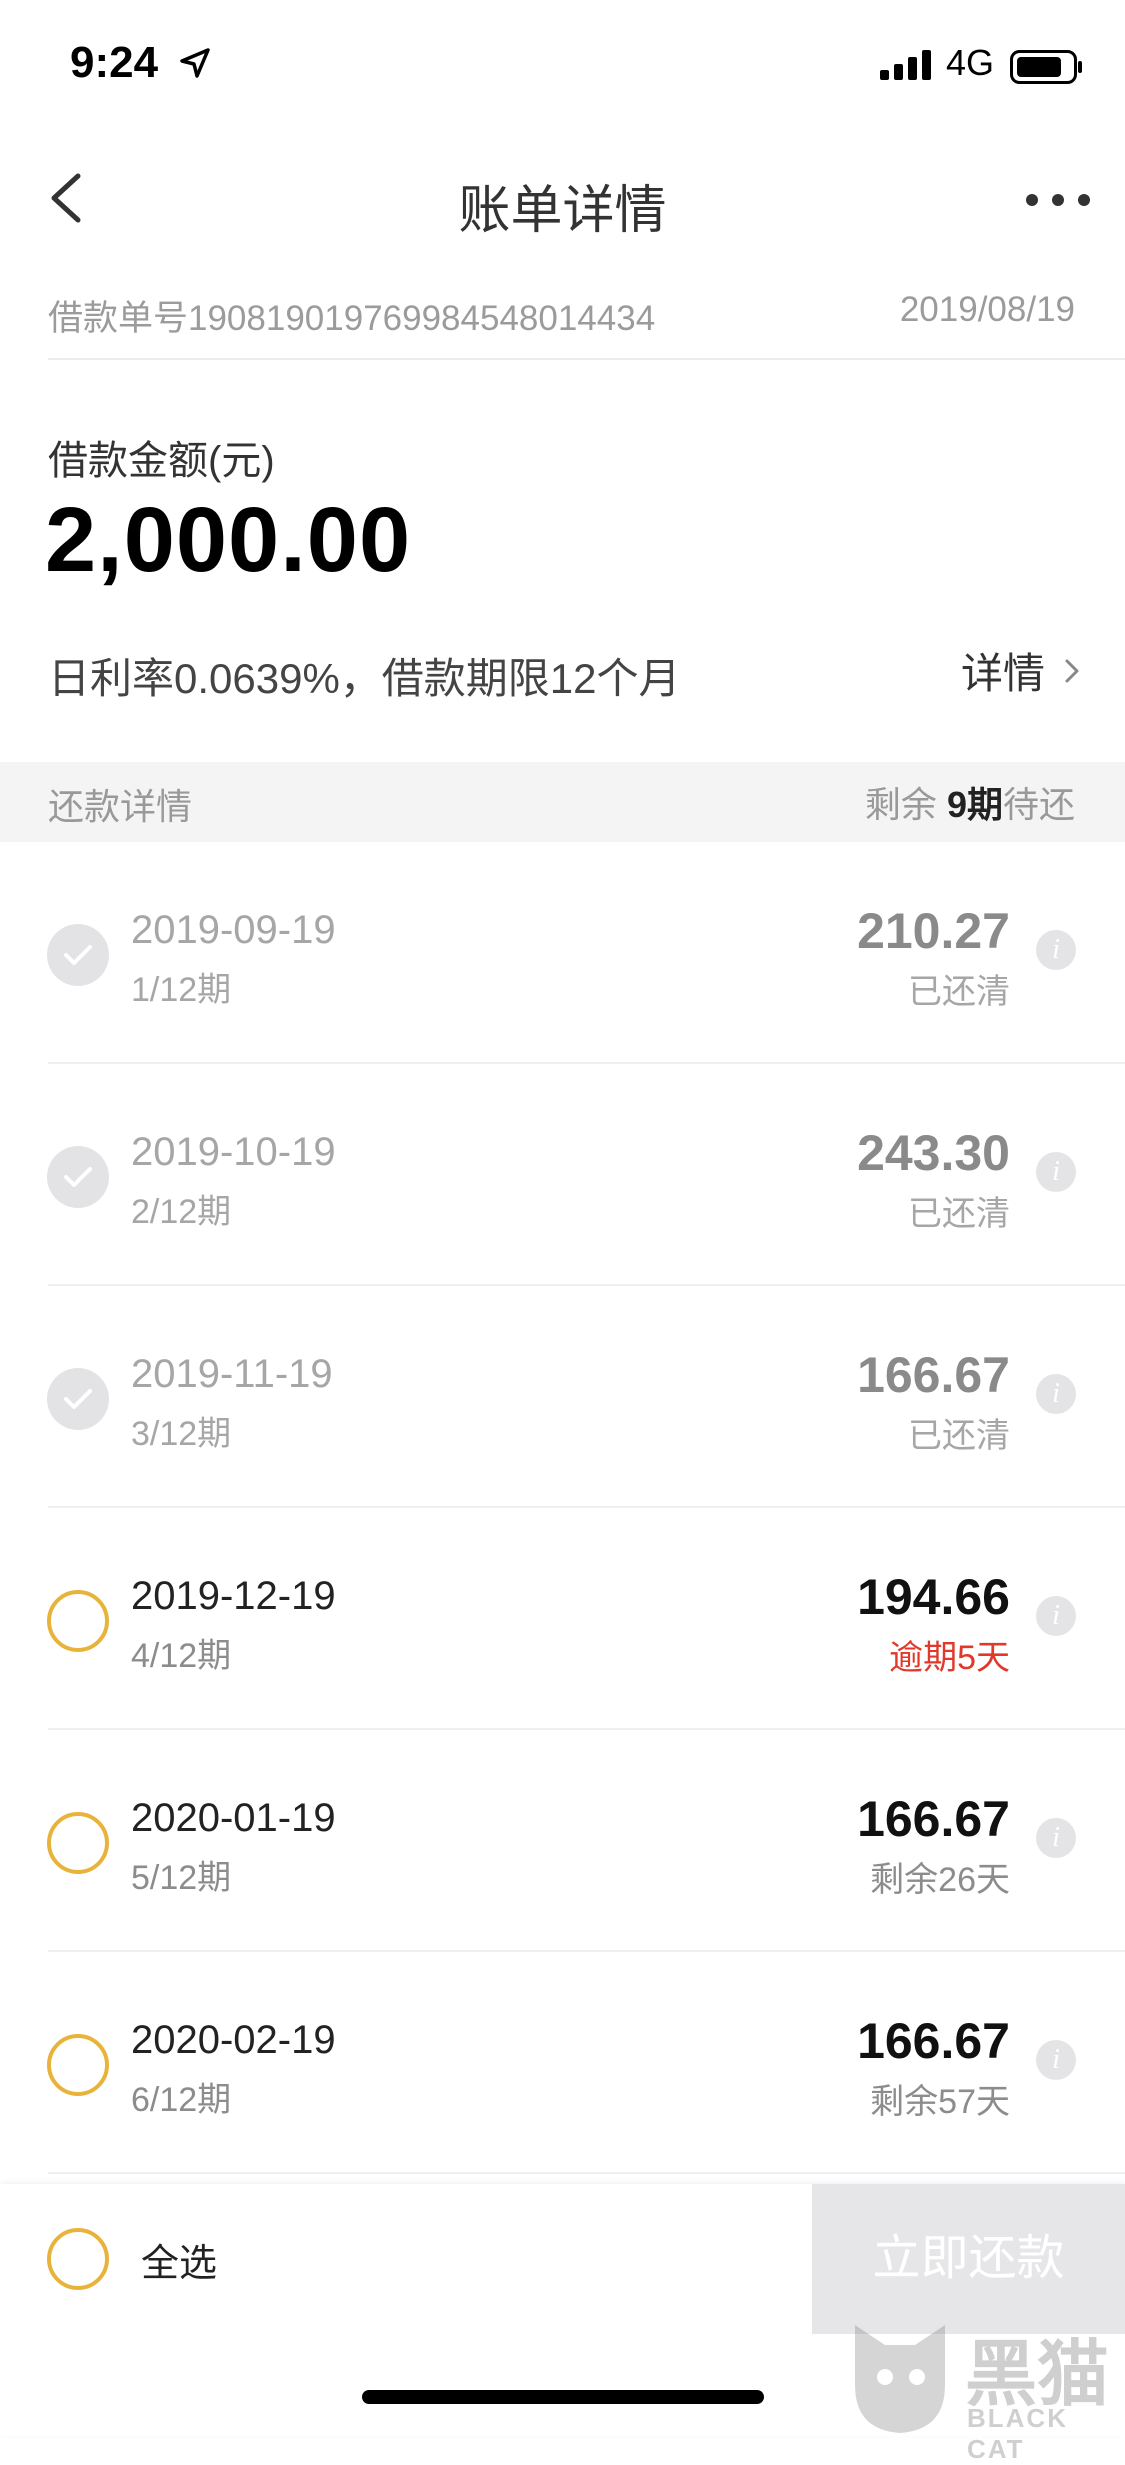  Describe the element at coordinates (233, 2040) in the screenshot. I see `installment-date: 2020-02-19` at that location.